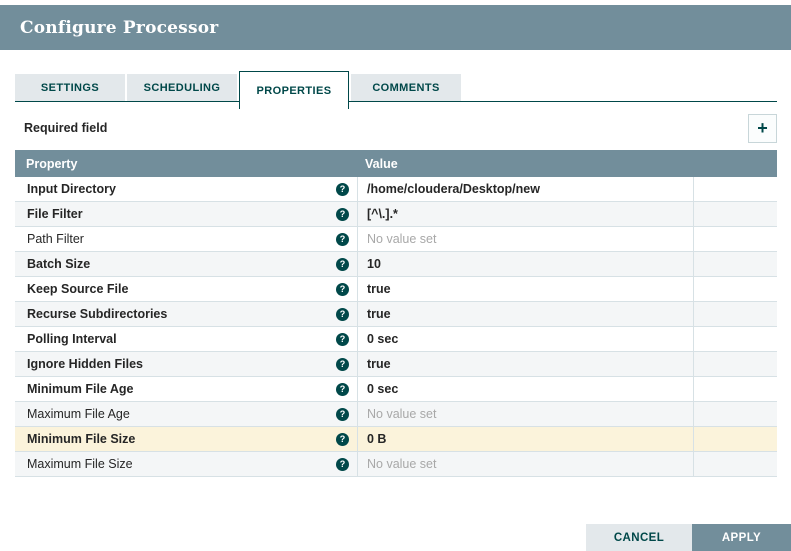 This screenshot has height=551, width=791. What do you see at coordinates (80, 464) in the screenshot?
I see `property-name: Maximum File Size` at bounding box center [80, 464].